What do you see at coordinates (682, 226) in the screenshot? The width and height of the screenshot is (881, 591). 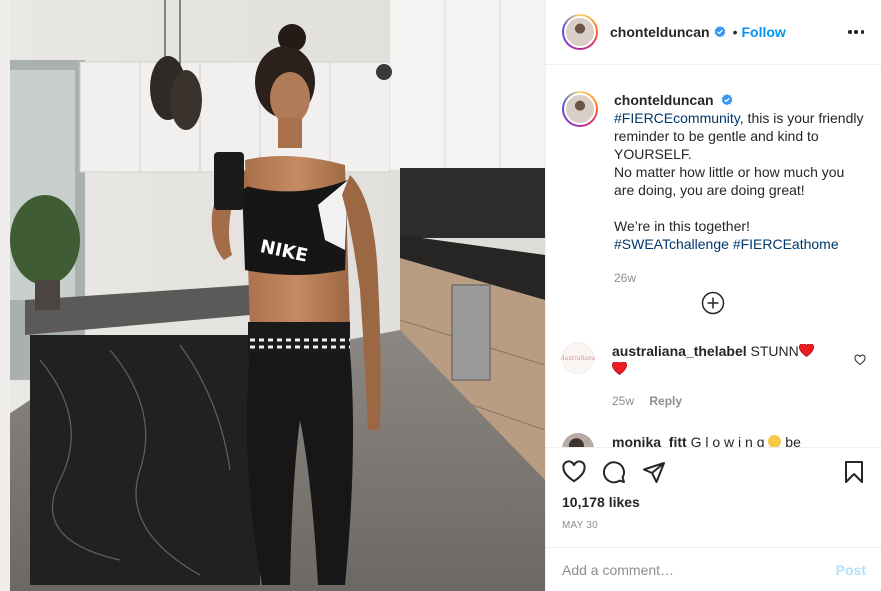 I see `caption-line-3: We’re in this together!` at bounding box center [682, 226].